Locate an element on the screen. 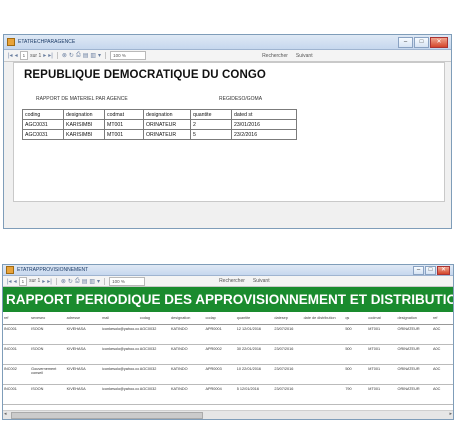 The height and width of the screenshot is (422, 456). horizontal-scrollbar: ◂ ▸ is located at coordinates (228, 414).